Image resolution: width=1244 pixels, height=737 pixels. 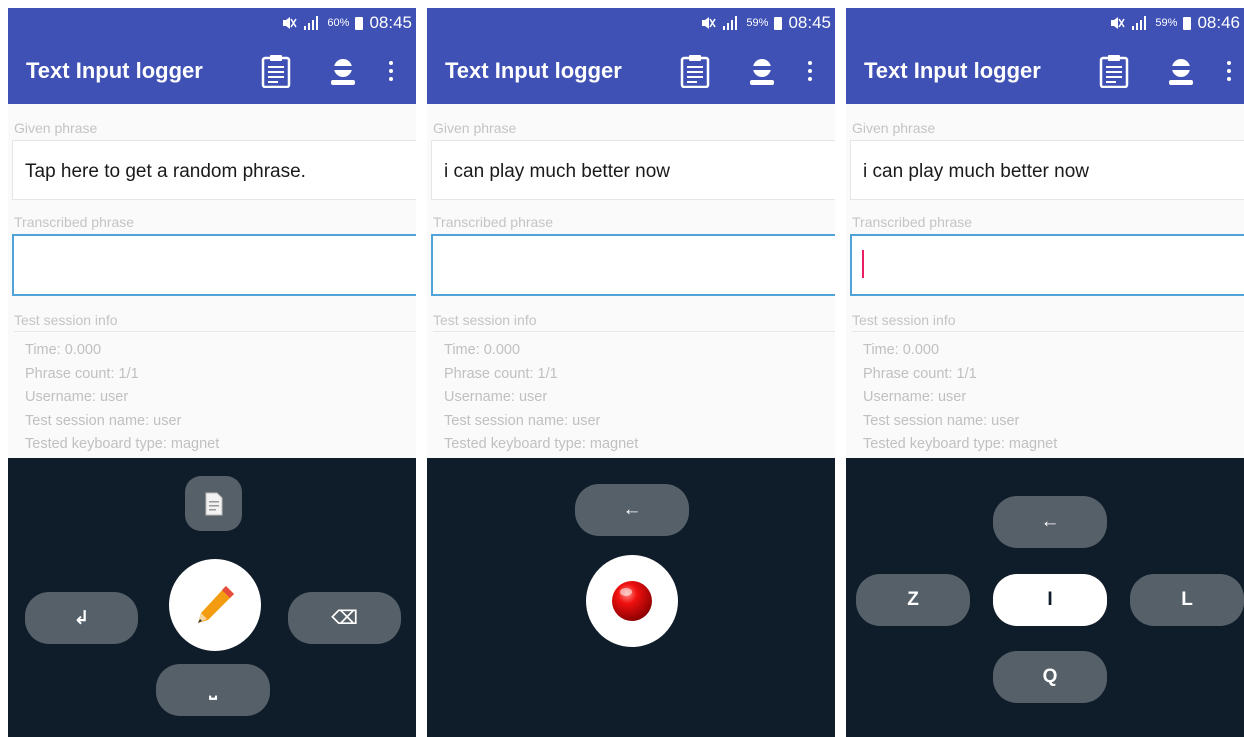 I want to click on magnet-keyboard: ← Z I L Q, so click(x=1045, y=597).